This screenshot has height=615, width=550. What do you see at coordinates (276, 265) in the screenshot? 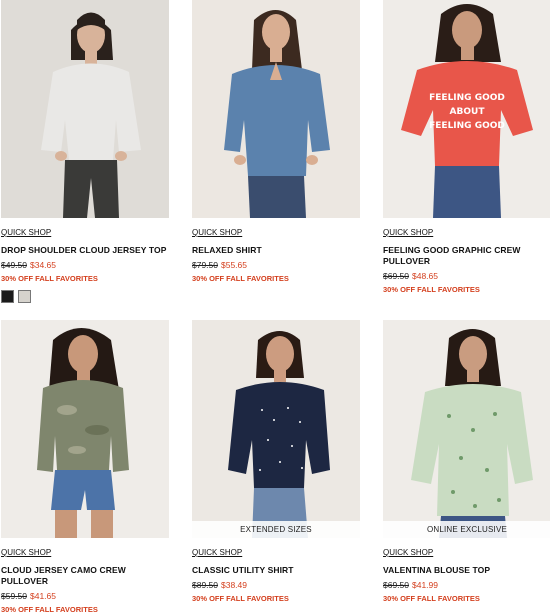
I see `product-price: $79.50 $55.65` at bounding box center [276, 265].